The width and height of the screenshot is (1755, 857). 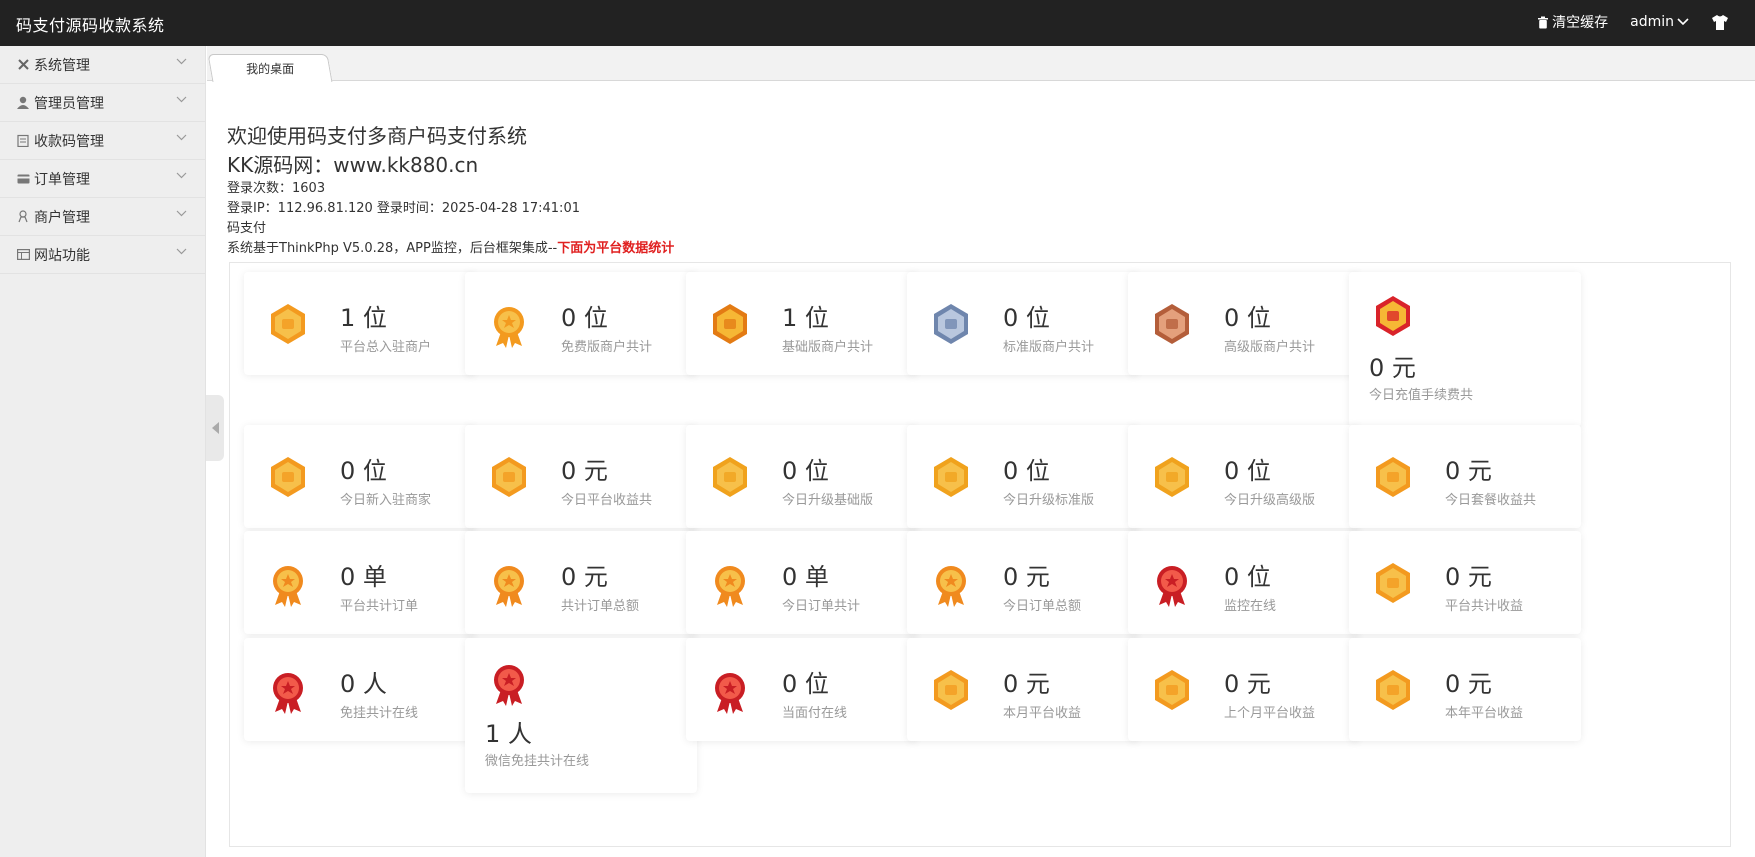 I want to click on tab-bar: 我的桌面, so click(x=981, y=64).